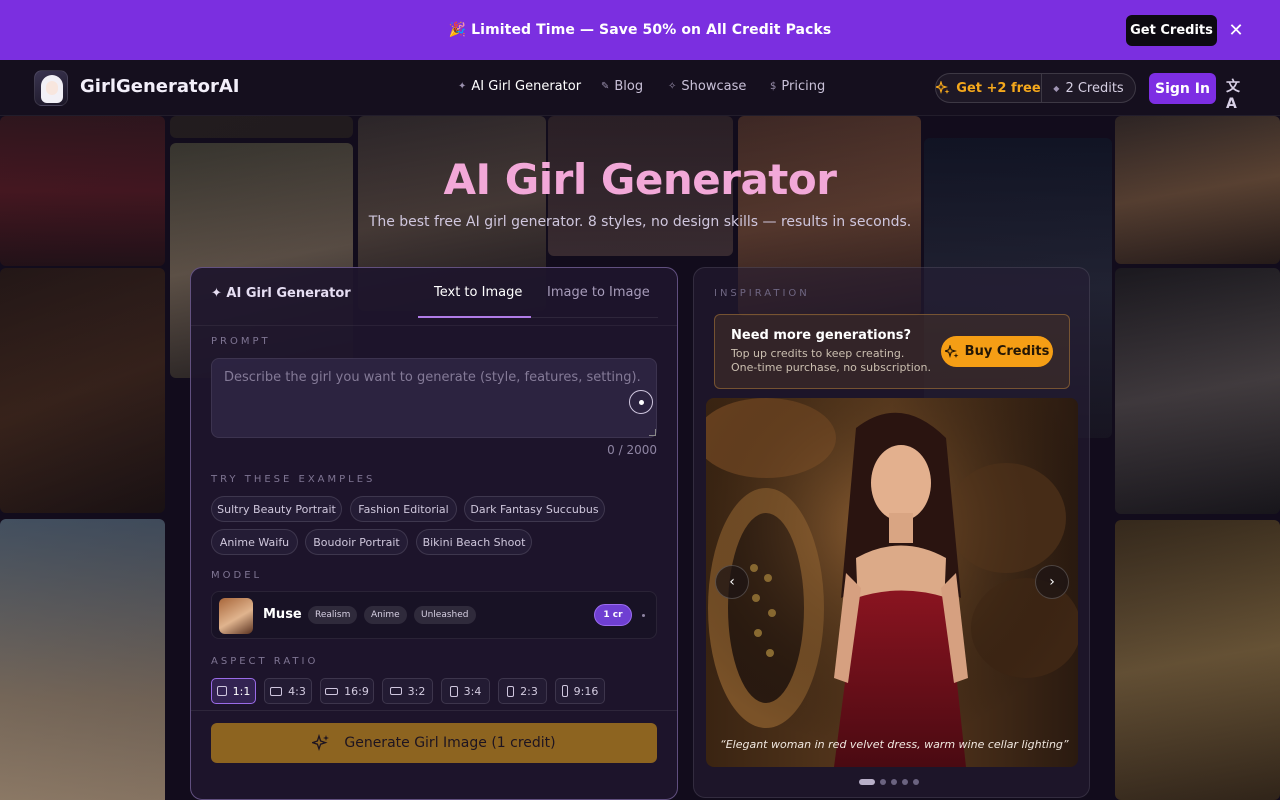 This screenshot has width=1280, height=800. What do you see at coordinates (51, 88) in the screenshot?
I see `logo-icon` at bounding box center [51, 88].